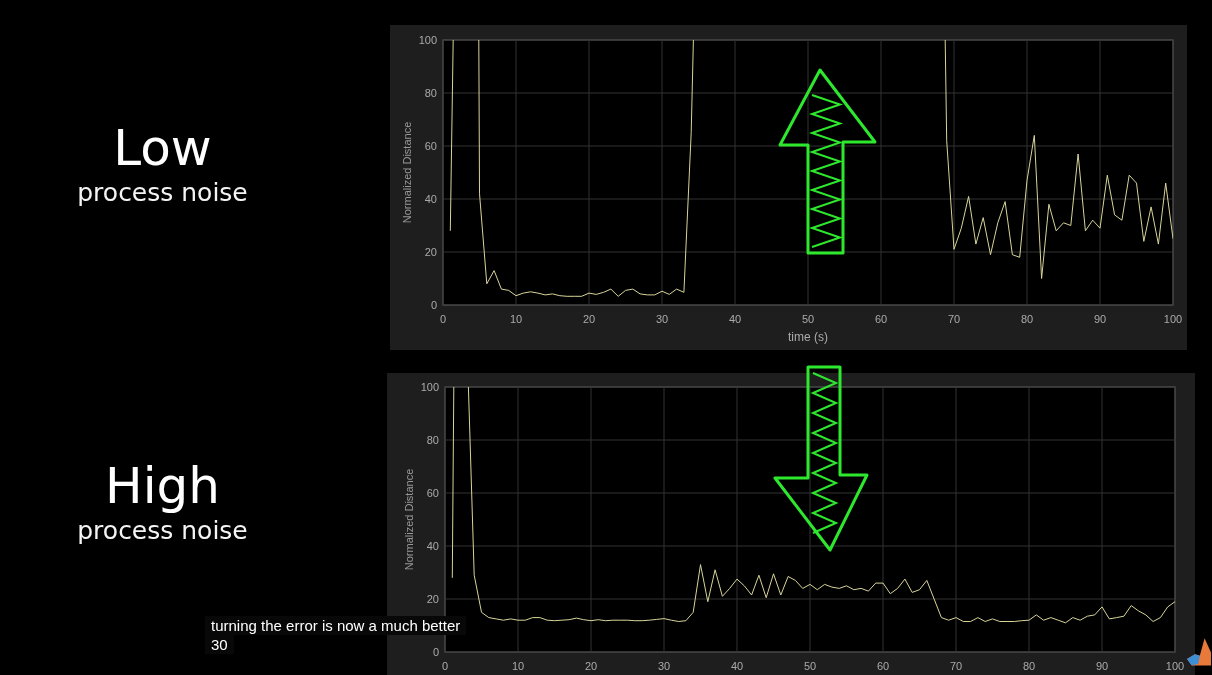  I want to click on label-heading: High, so click(162, 486).